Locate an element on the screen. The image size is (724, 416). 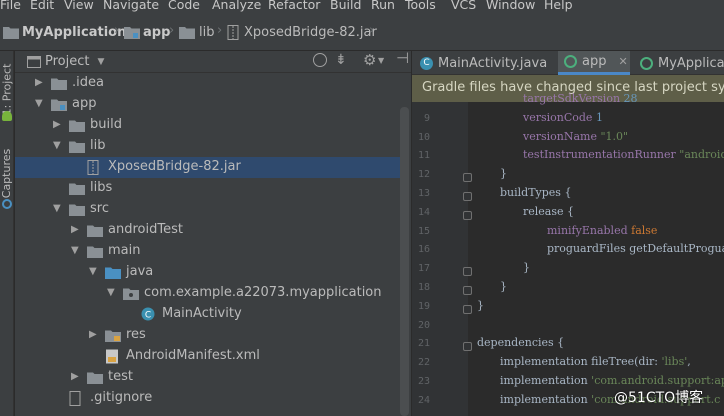
tab-label: 1: Project is located at coordinates (7, 89).